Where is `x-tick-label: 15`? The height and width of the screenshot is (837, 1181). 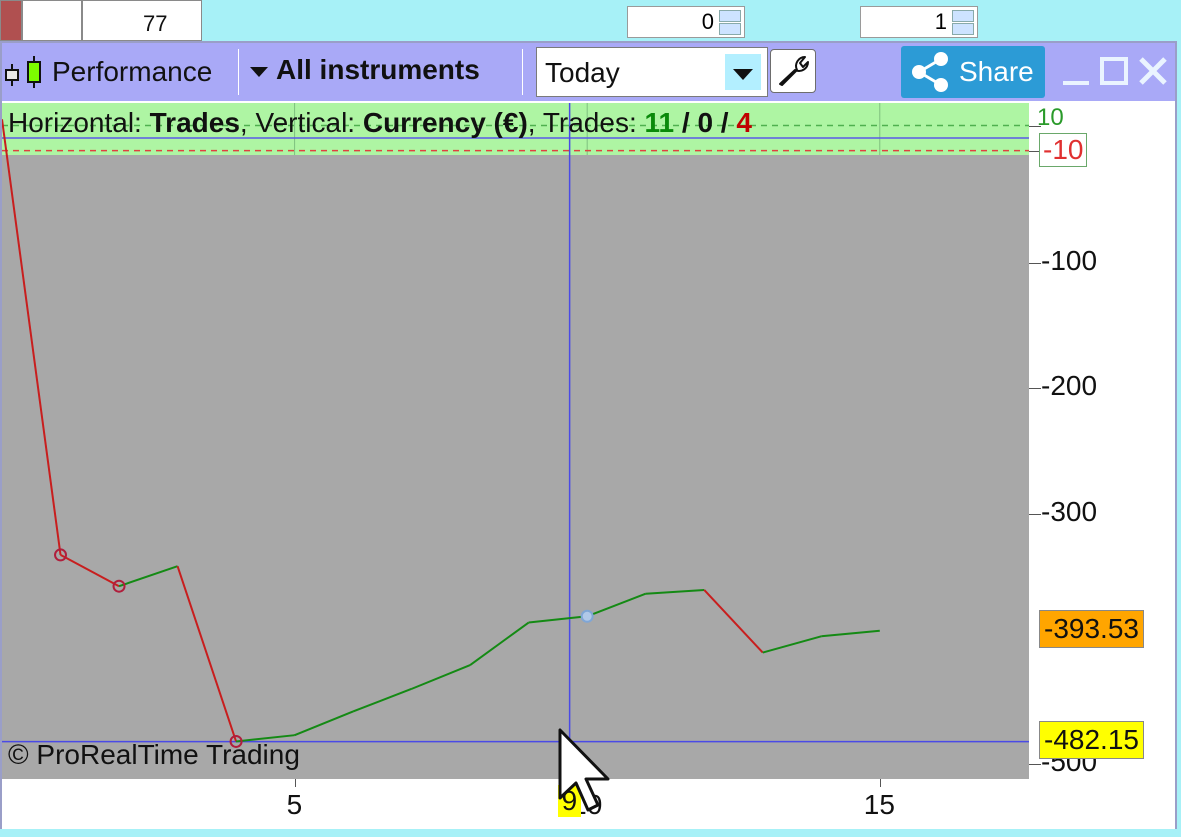
x-tick-label: 15 is located at coordinates (879, 804).